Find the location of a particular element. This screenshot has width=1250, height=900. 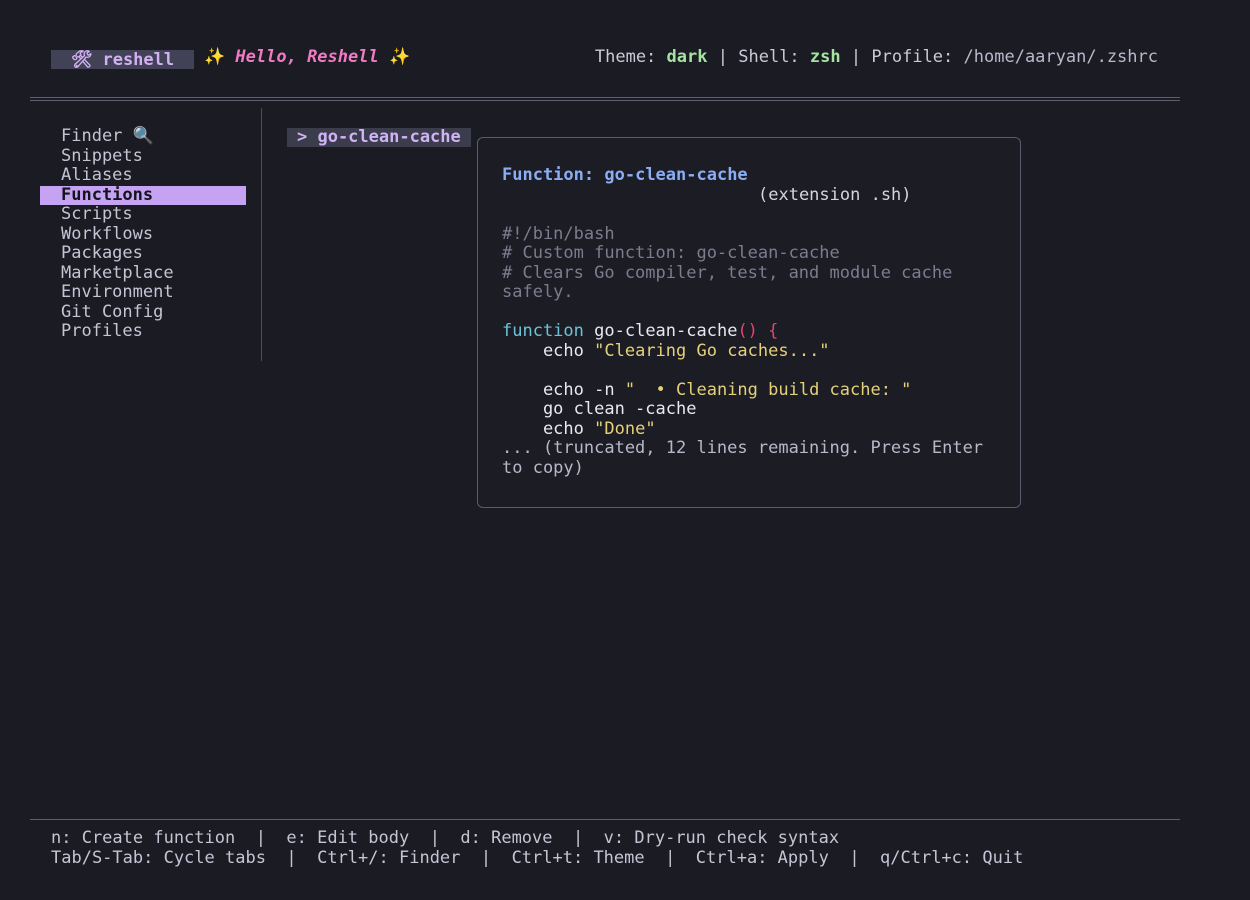

preview-title-prefix: Function: is located at coordinates (548, 175).